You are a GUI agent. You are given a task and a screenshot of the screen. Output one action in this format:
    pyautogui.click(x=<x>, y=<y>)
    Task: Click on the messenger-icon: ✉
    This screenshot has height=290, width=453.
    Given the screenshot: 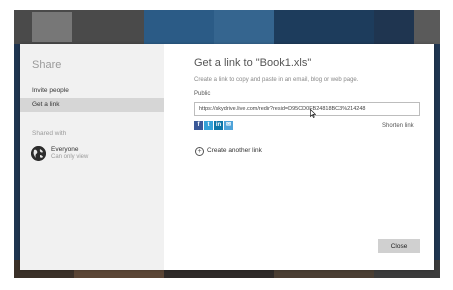 What is the action you would take?
    pyautogui.click(x=228, y=125)
    